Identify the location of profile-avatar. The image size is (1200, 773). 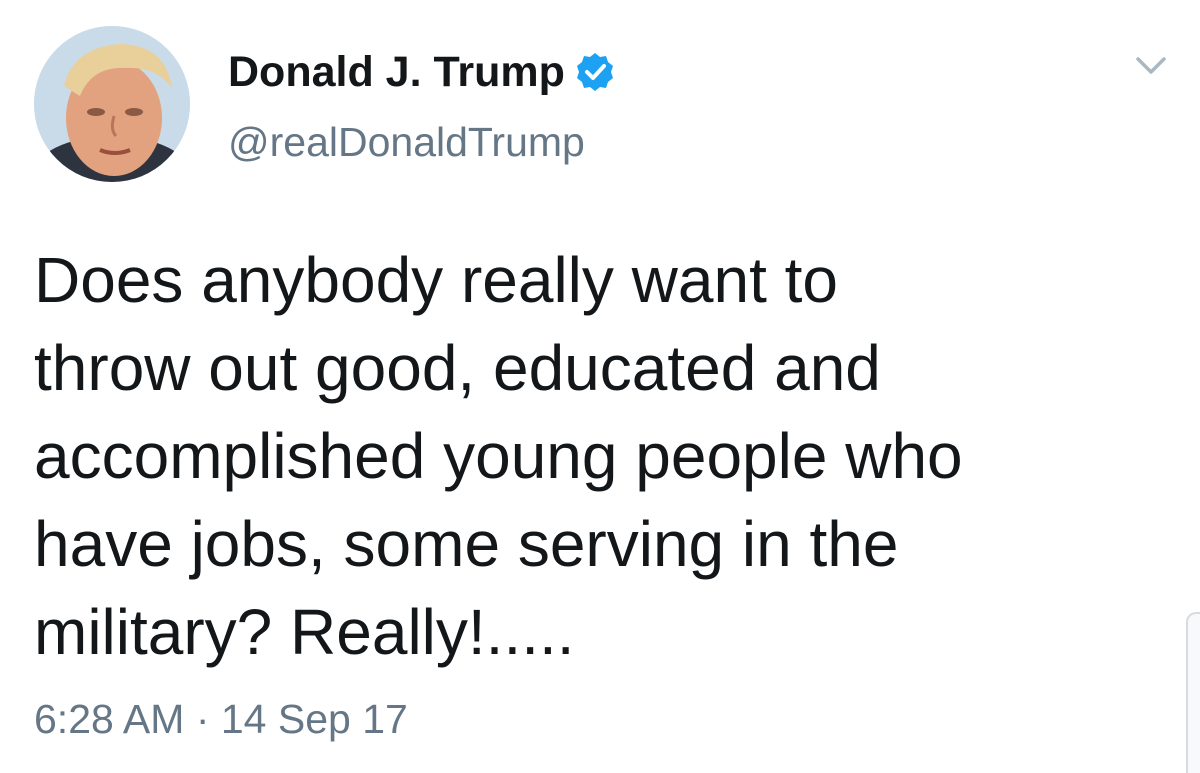
(112, 104).